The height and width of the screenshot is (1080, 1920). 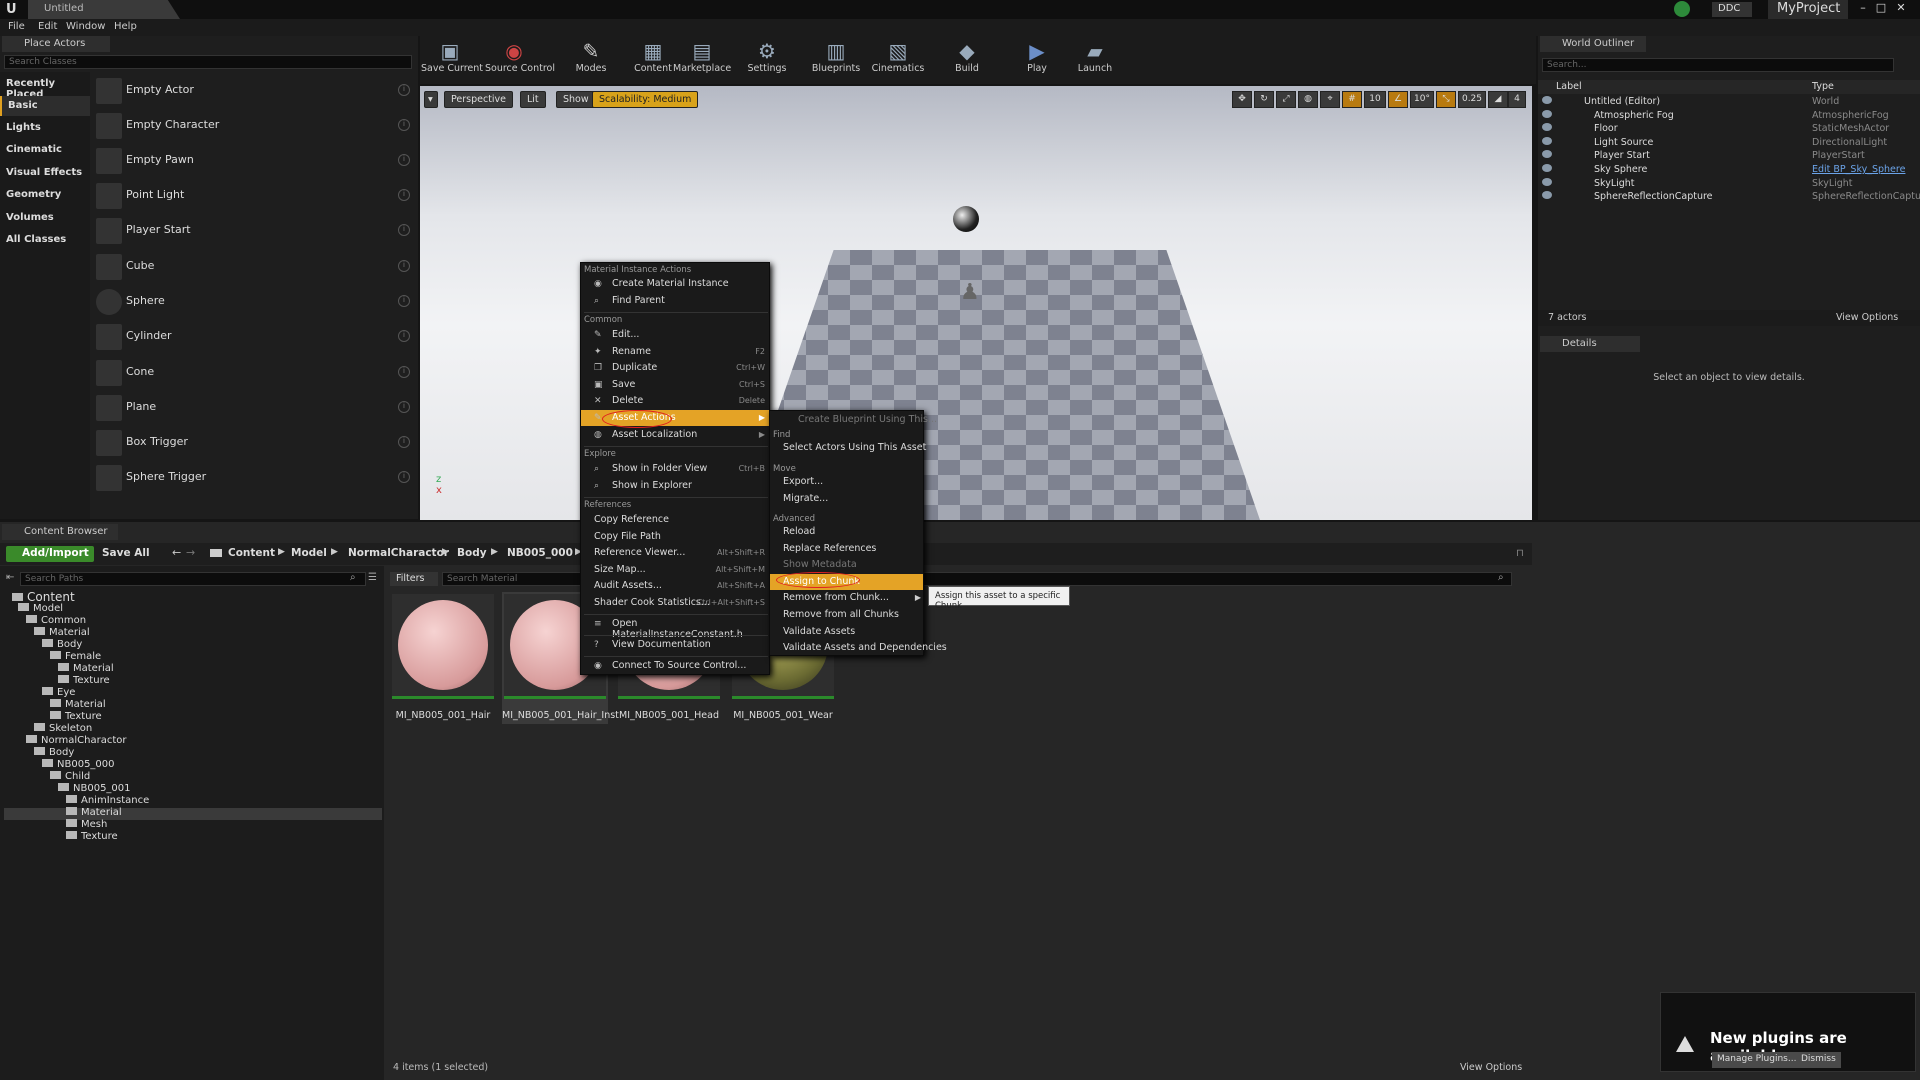 What do you see at coordinates (1520, 553) in the screenshot?
I see `lock-icon: ⊓` at bounding box center [1520, 553].